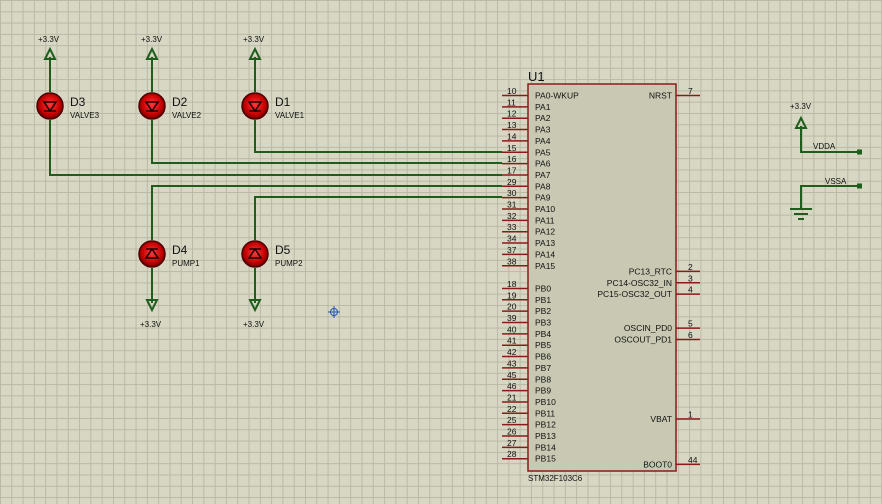 Image resolution: width=882 pixels, height=504 pixels. Describe the element at coordinates (283, 102) in the screenshot. I see `led-d1-ref: D1` at that location.